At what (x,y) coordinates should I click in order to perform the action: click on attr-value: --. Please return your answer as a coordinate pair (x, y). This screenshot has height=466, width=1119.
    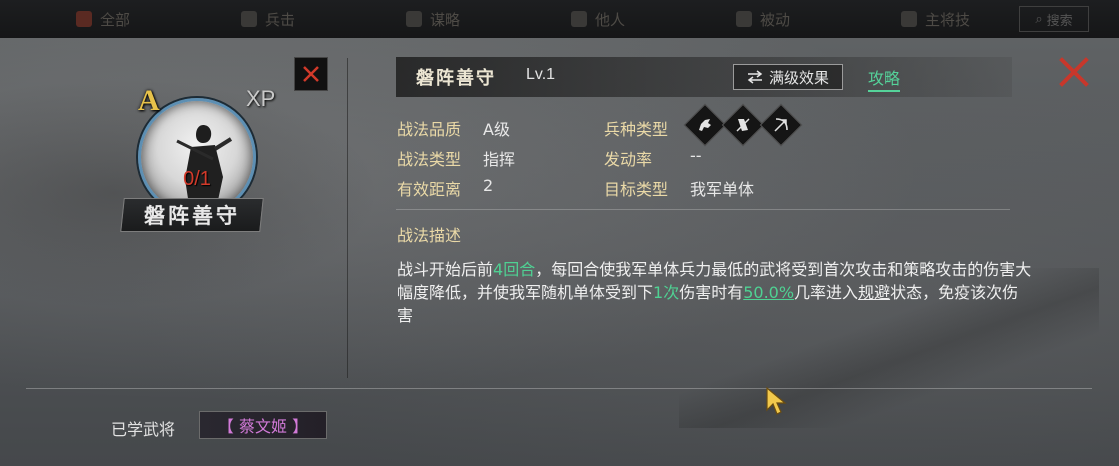
    Looking at the image, I should click on (696, 155).